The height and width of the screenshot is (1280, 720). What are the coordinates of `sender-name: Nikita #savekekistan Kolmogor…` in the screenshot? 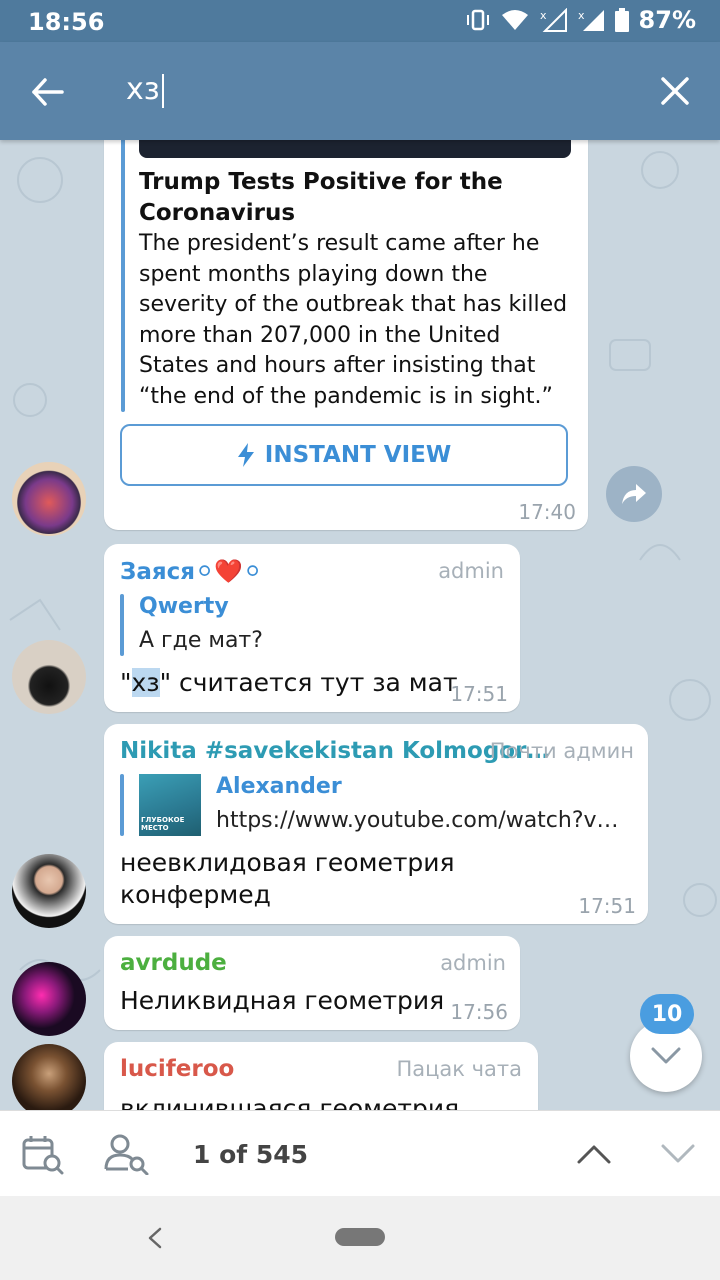 It's located at (334, 751).